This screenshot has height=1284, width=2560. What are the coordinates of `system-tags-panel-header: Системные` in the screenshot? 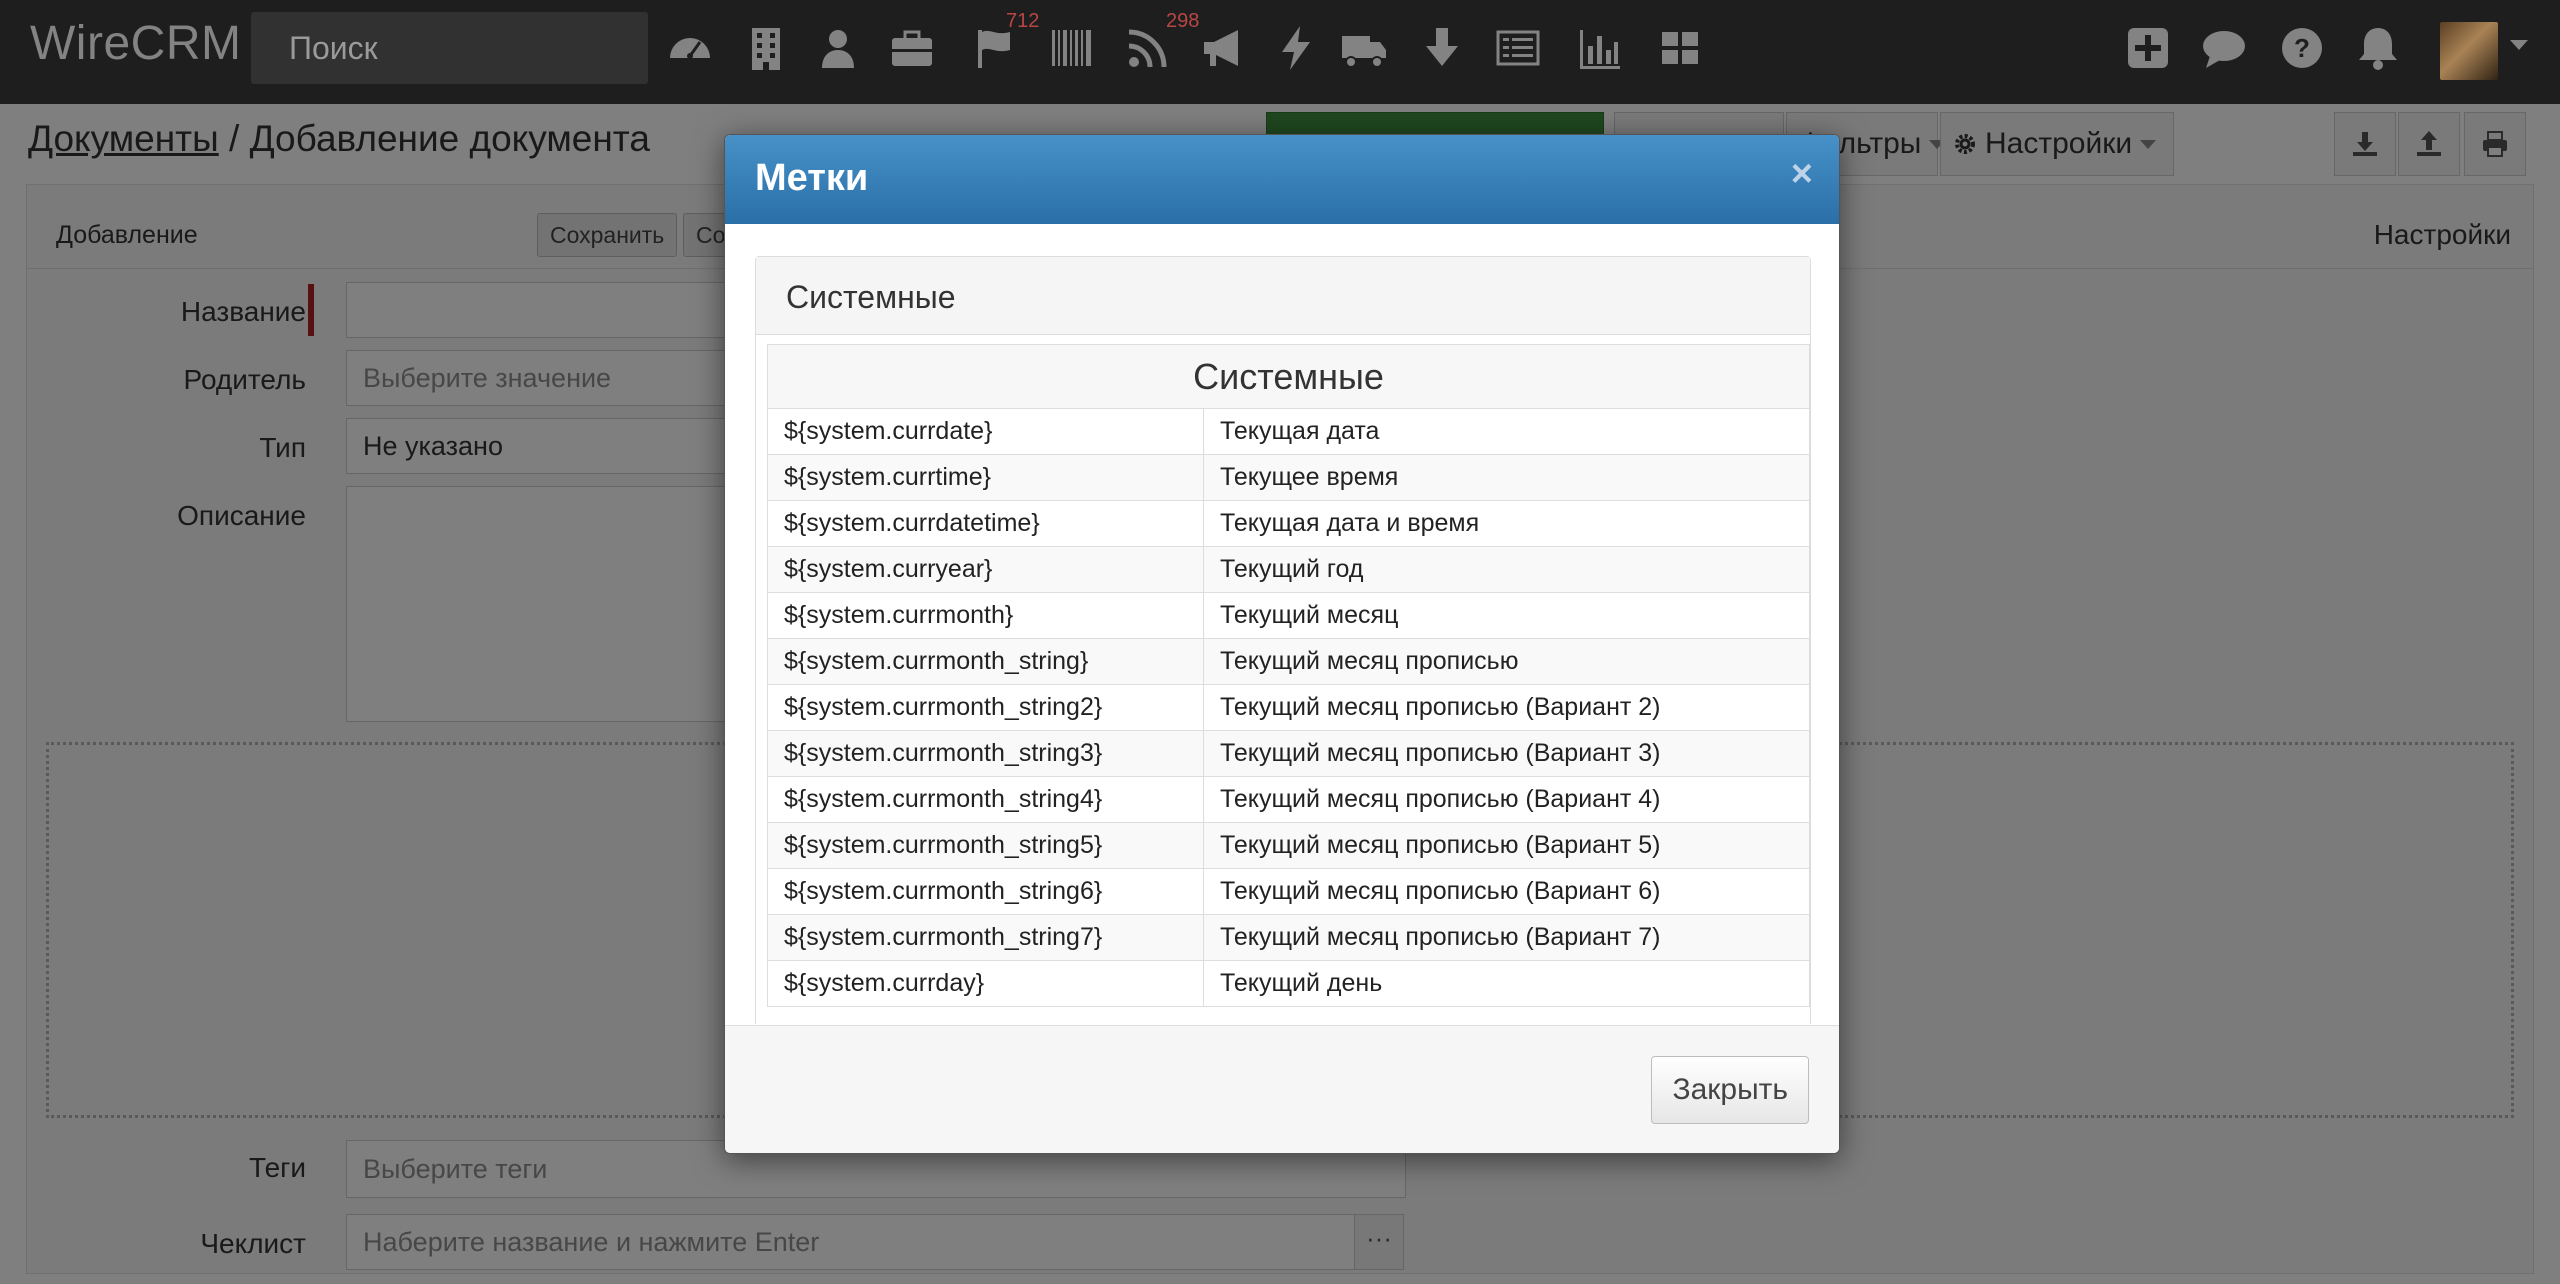 It's located at (1283, 296).